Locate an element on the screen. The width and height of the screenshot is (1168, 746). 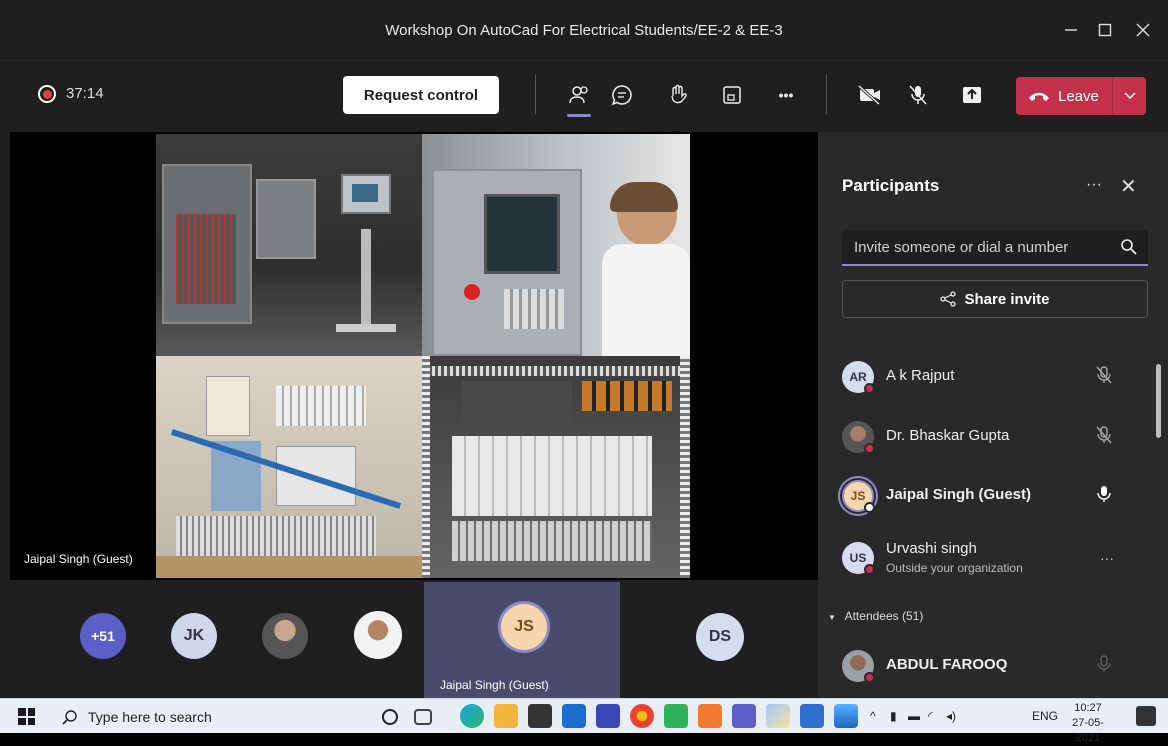
more-participants-button: +51 is located at coordinates (103, 636).